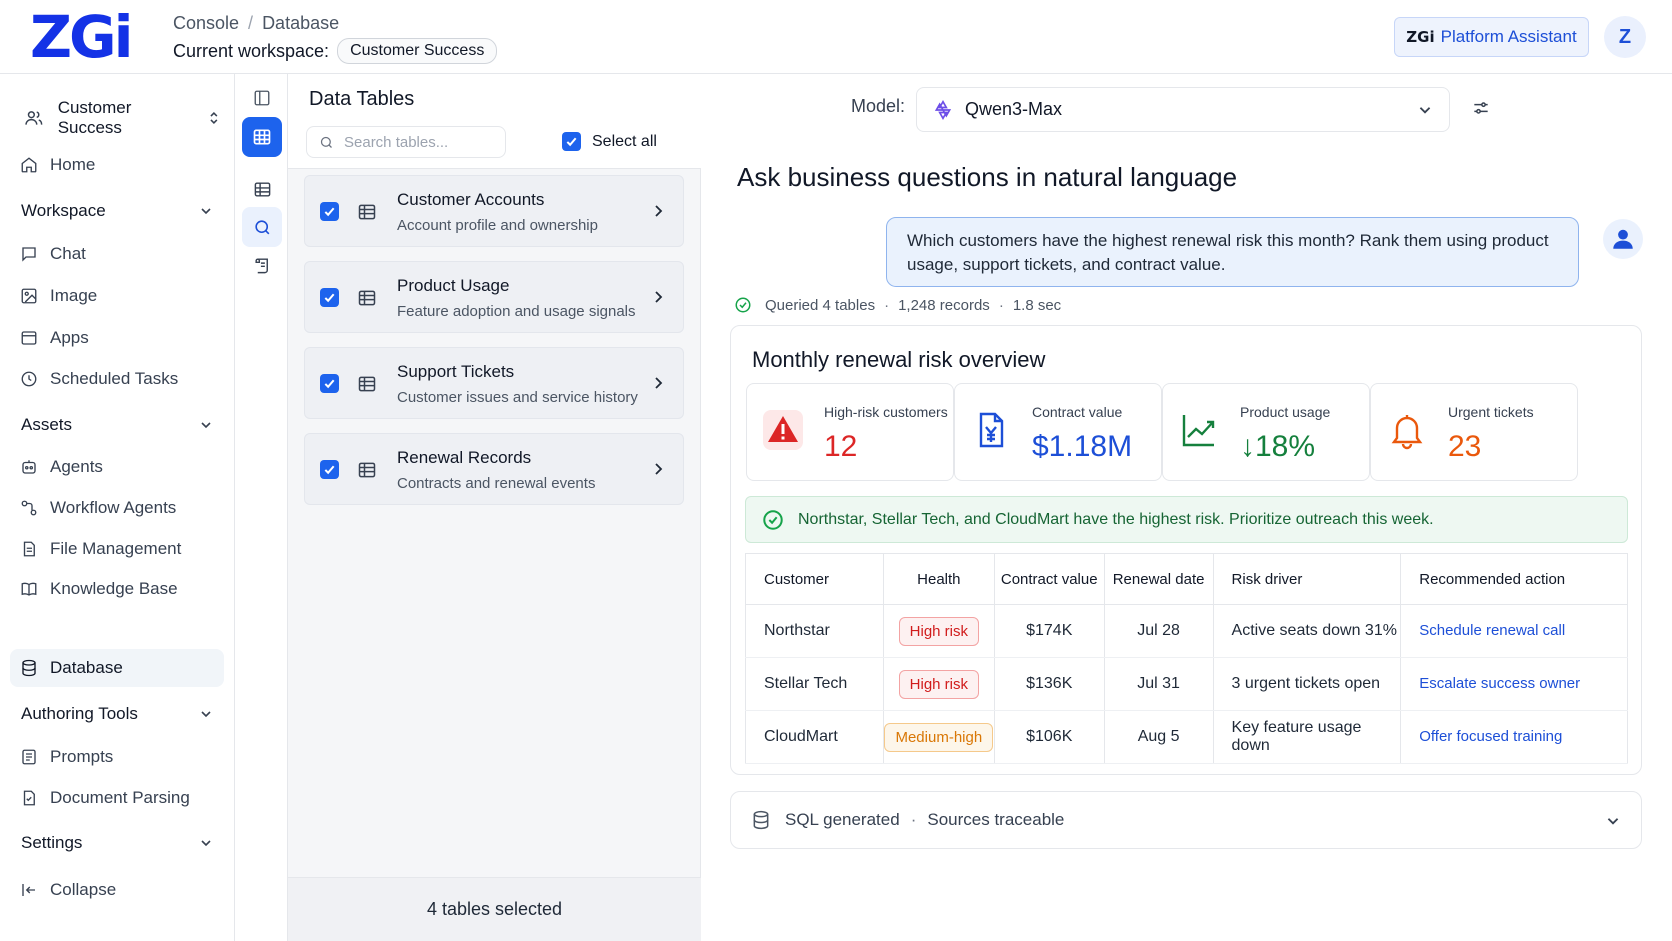 This screenshot has width=1672, height=941. What do you see at coordinates (98, 508) in the screenshot?
I see `sidebar-item-workflow-agents: Workflow Agents` at bounding box center [98, 508].